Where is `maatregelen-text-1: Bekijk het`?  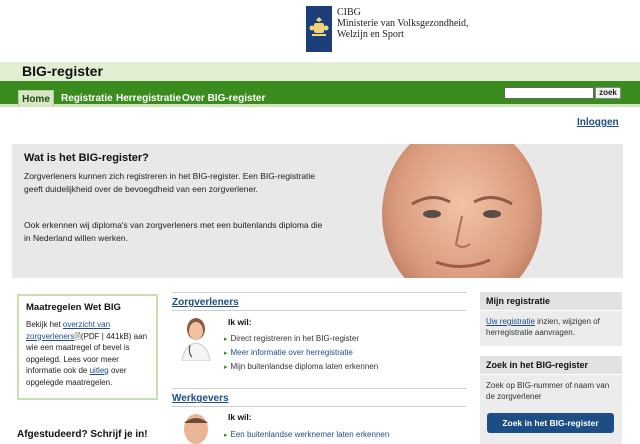 maatregelen-text-1: Bekijk het is located at coordinates (44, 324).